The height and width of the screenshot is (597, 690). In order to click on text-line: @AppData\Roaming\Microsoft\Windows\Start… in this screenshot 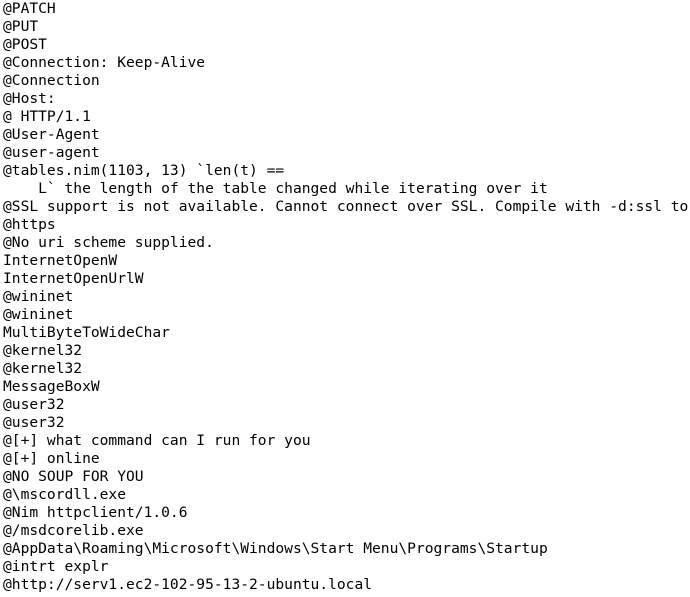, I will do `click(275, 548)`.